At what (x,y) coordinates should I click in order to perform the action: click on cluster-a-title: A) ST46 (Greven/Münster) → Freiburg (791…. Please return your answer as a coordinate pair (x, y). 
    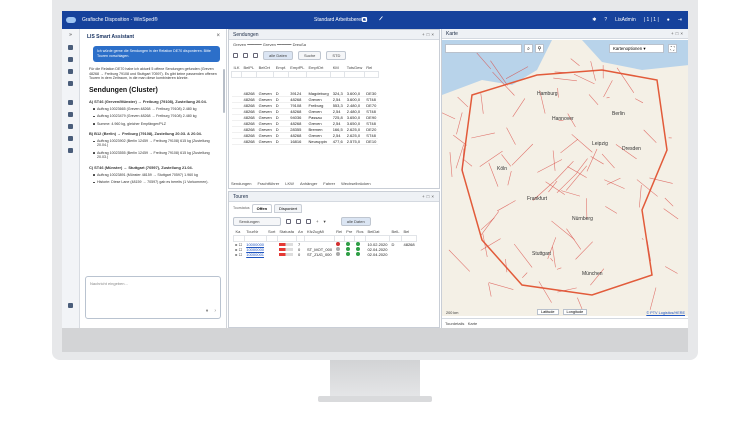
    Looking at the image, I should click on (148, 101).